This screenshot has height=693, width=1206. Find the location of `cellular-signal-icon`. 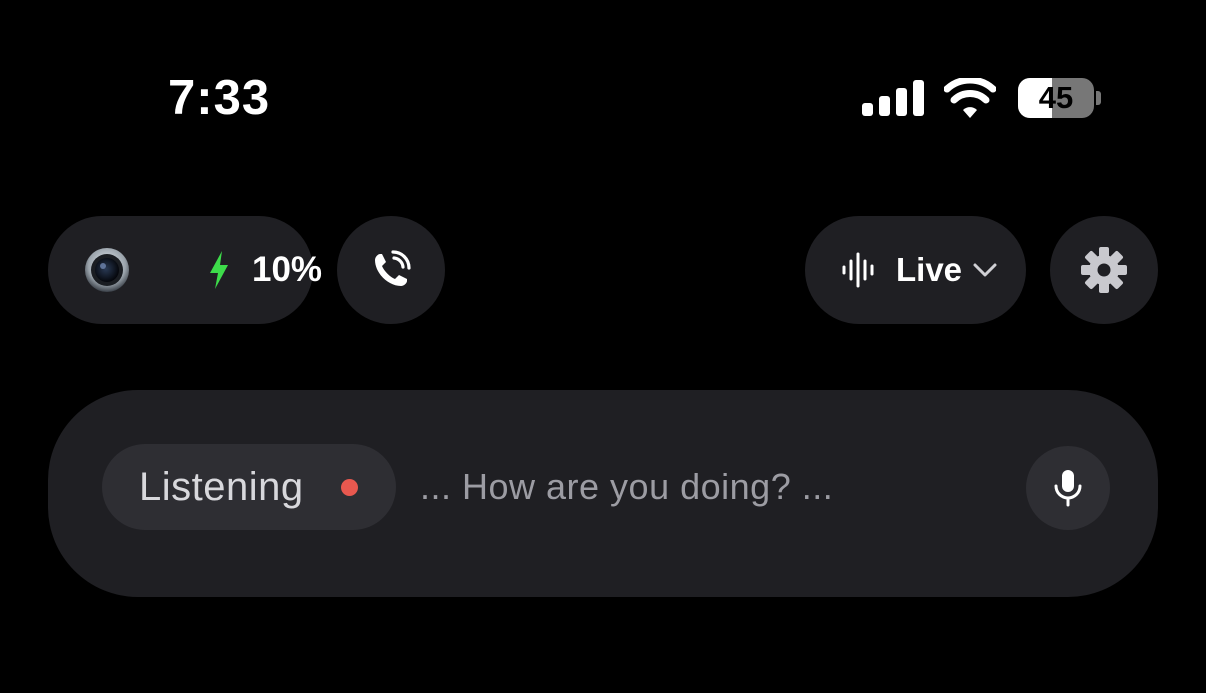

cellular-signal-icon is located at coordinates (893, 98).